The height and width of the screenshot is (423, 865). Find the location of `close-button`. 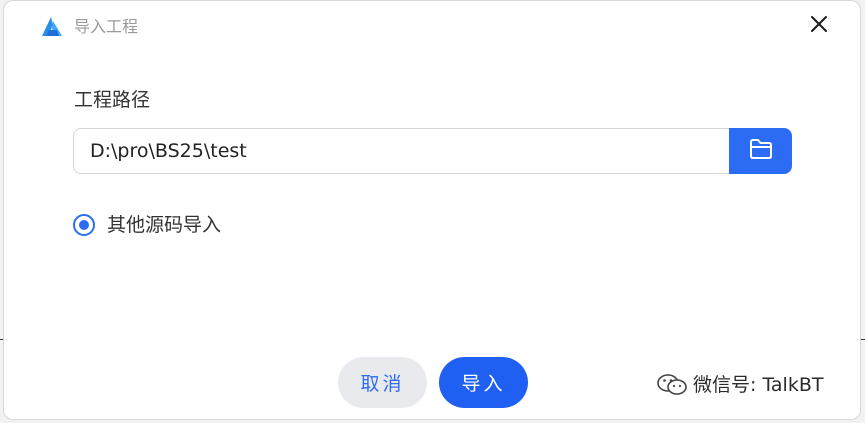

close-button is located at coordinates (819, 26).